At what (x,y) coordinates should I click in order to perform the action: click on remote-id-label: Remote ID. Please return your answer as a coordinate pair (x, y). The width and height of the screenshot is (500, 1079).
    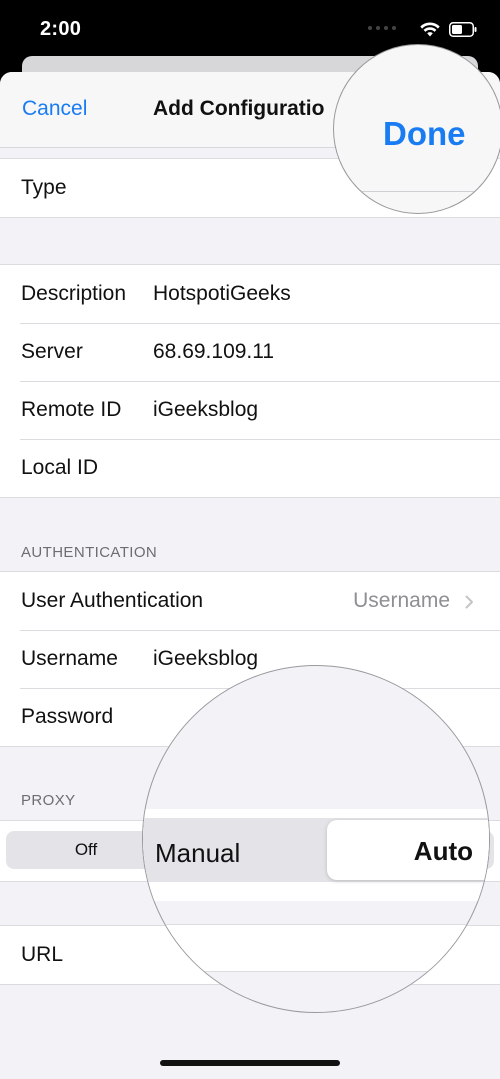
    Looking at the image, I should click on (71, 409).